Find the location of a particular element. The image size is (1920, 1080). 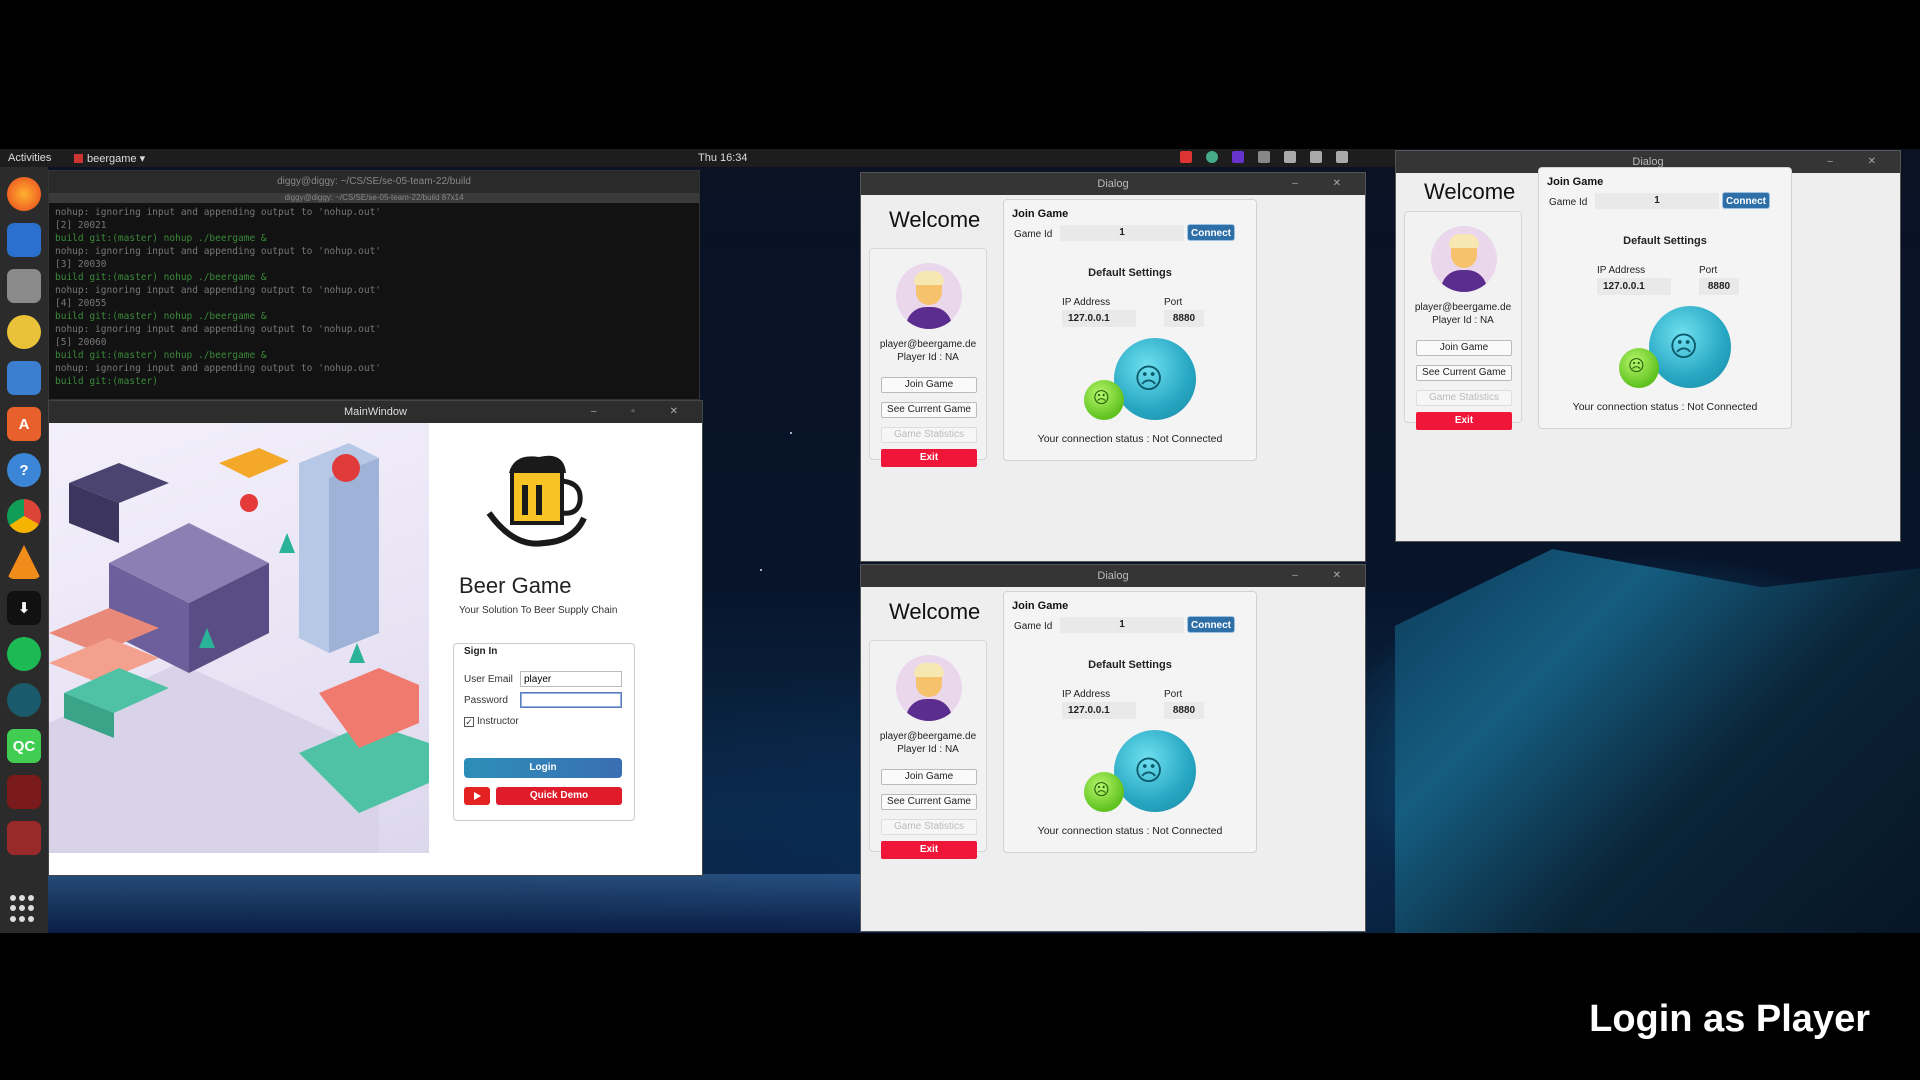

vpn-tray-icon is located at coordinates (1238, 157).